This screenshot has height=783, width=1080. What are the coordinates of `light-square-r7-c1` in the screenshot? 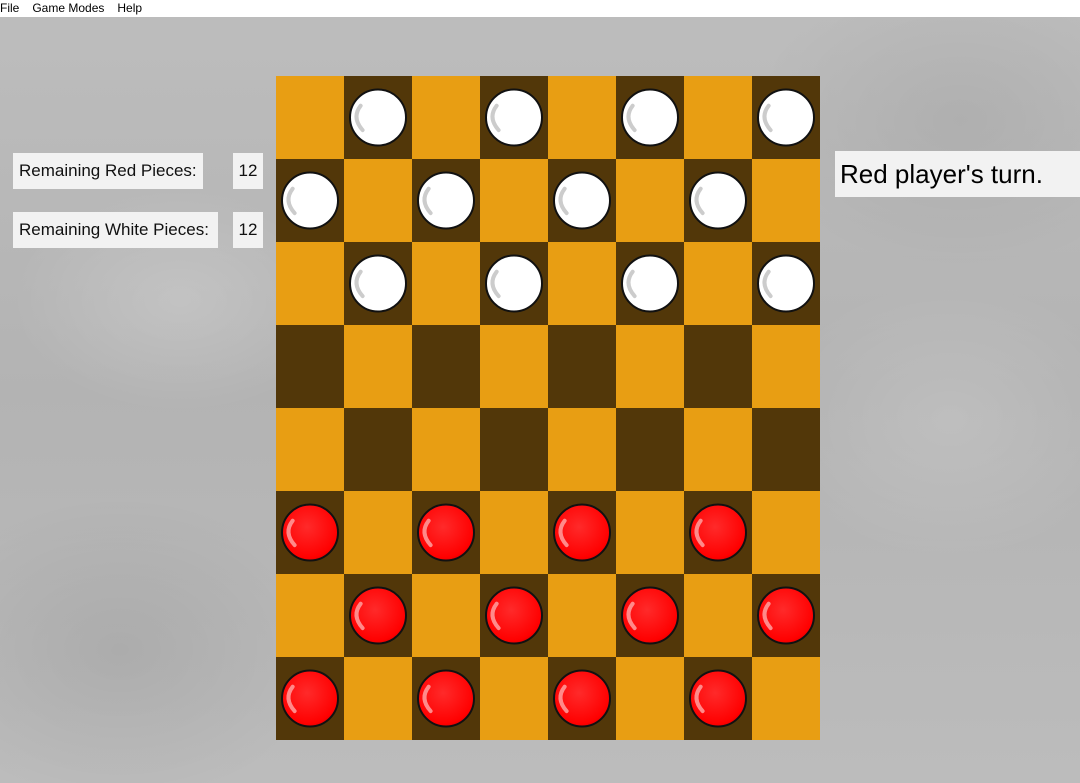 It's located at (378, 698).